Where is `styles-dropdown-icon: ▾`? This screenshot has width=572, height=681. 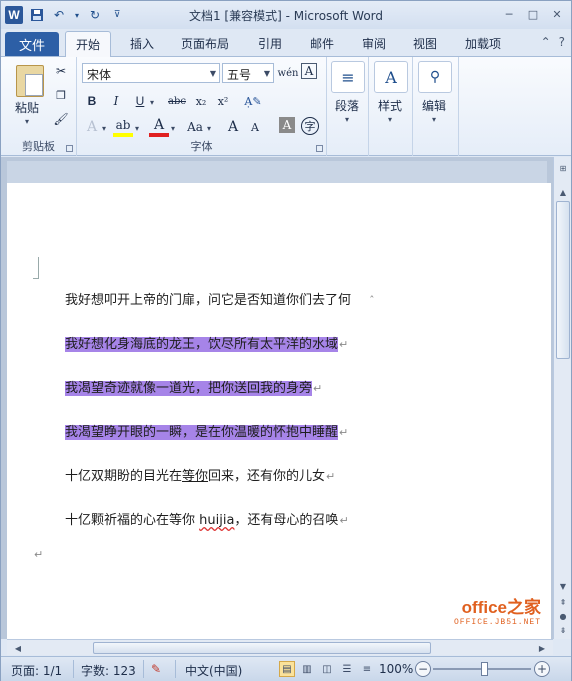 styles-dropdown-icon: ▾ is located at coordinates (390, 119).